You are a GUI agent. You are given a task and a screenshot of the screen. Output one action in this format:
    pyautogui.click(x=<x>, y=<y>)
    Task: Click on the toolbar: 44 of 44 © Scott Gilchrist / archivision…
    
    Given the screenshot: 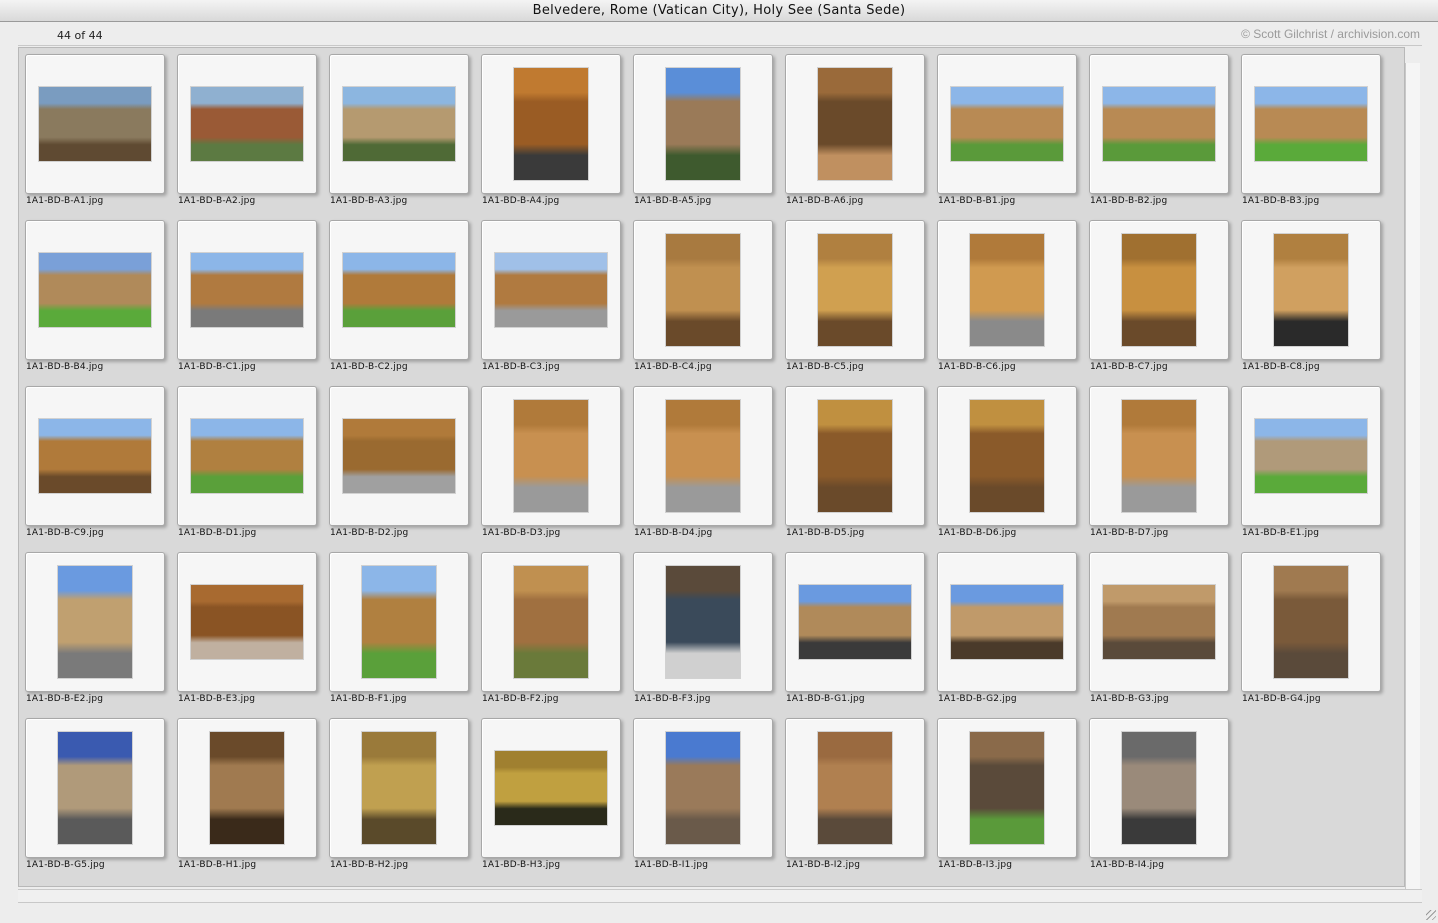 What is the action you would take?
    pyautogui.click(x=720, y=35)
    